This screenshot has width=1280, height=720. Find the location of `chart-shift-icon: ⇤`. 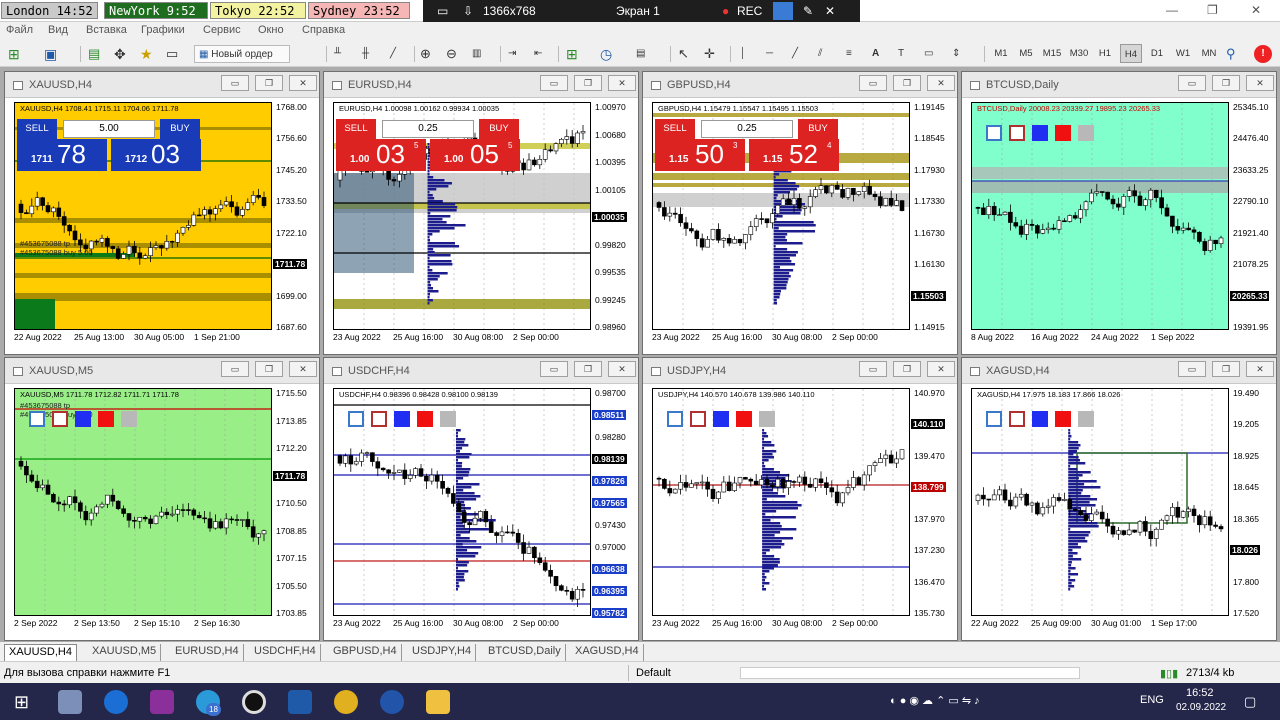

chart-shift-icon: ⇤ is located at coordinates (538, 54).